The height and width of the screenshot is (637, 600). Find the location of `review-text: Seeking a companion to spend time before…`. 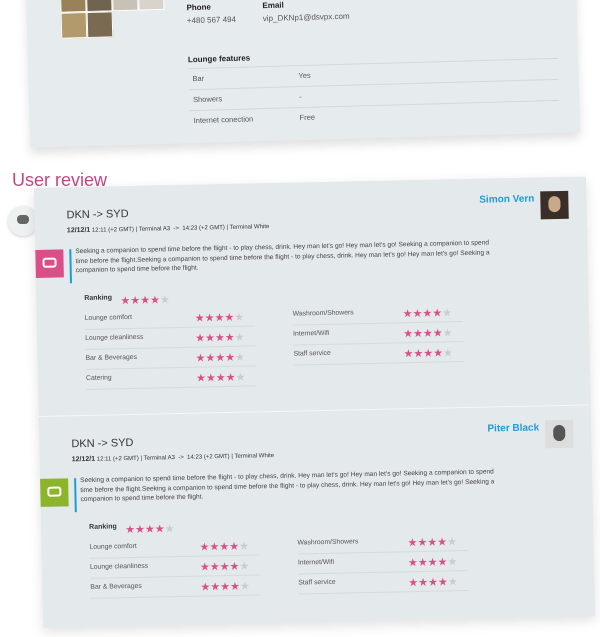

review-text: Seeking a companion to spend time before… is located at coordinates (282, 257).